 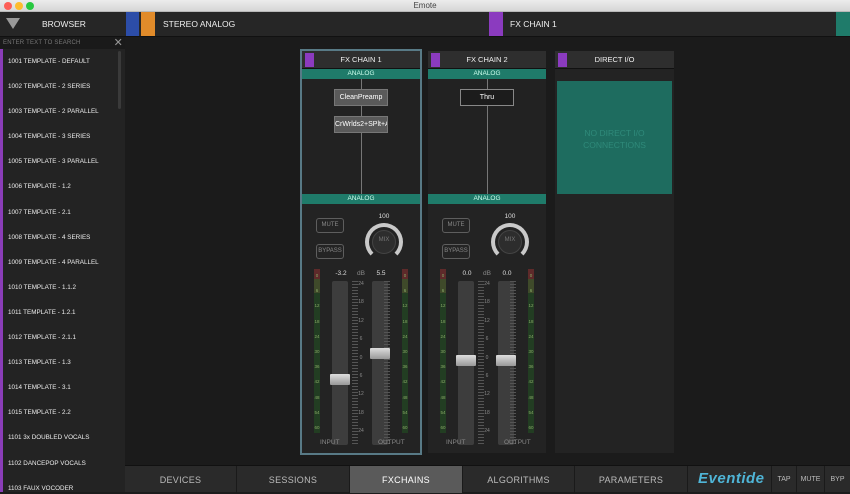 What do you see at coordinates (62, 212) in the screenshot?
I see `list-item: 1007 TEMPLATE - 2.1` at bounding box center [62, 212].